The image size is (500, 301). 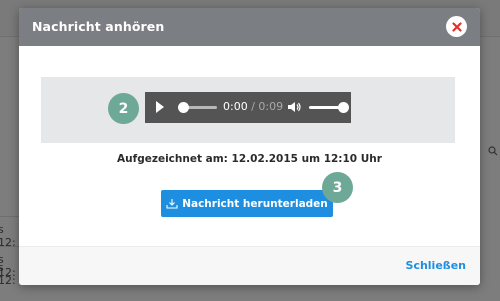 I want to click on audio-player: 0:00 / 0:09, so click(x=248, y=107).